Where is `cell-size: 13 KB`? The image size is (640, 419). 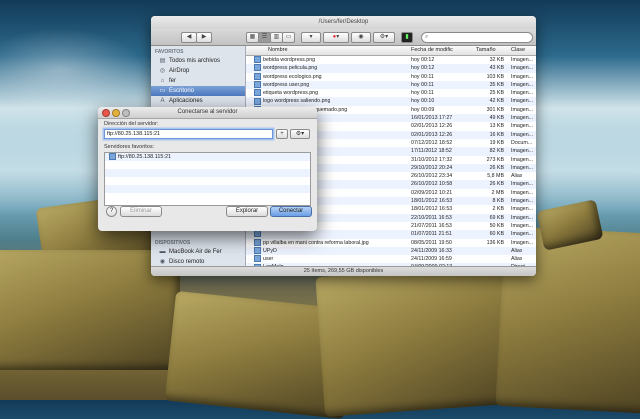 cell-size: 13 KB is located at coordinates (496, 126).